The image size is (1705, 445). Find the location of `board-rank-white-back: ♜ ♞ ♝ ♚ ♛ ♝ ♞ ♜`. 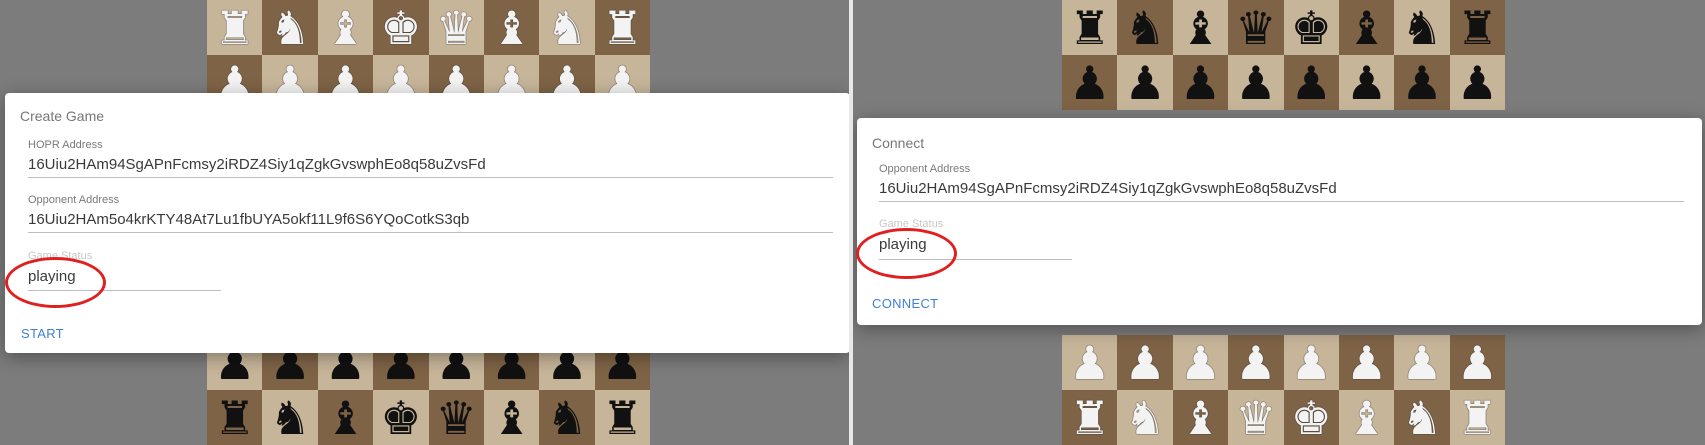

board-rank-white-back: ♜ ♞ ♝ ♚ ♛ ♝ ♞ ♜ is located at coordinates (428, 27).